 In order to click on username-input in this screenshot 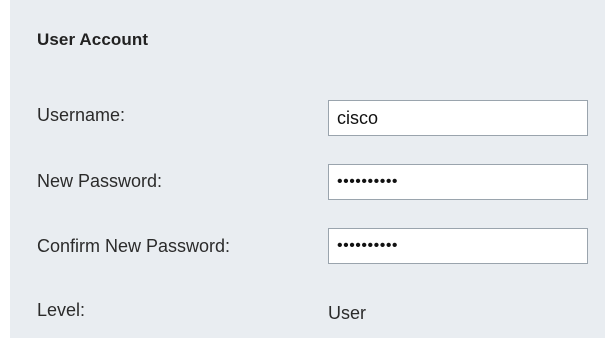, I will do `click(458, 118)`.